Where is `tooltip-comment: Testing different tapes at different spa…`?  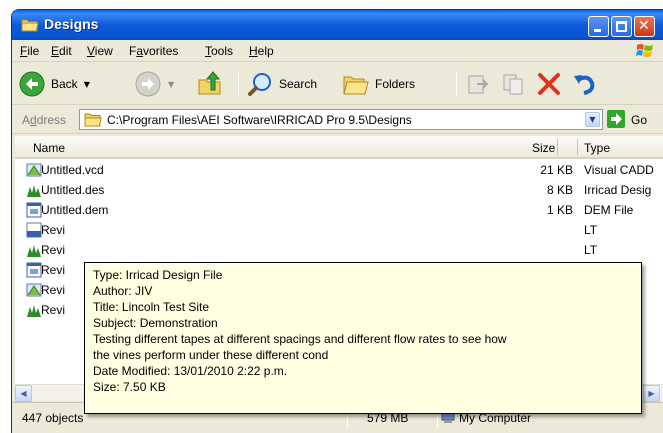
tooltip-comment: Testing different tapes at different spa… is located at coordinates (300, 339).